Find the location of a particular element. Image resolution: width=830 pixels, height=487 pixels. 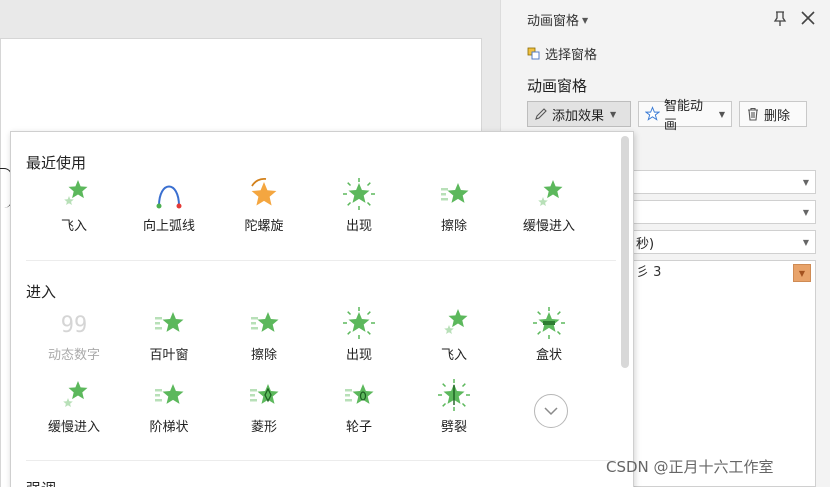

more-effects-button is located at coordinates (551, 411).